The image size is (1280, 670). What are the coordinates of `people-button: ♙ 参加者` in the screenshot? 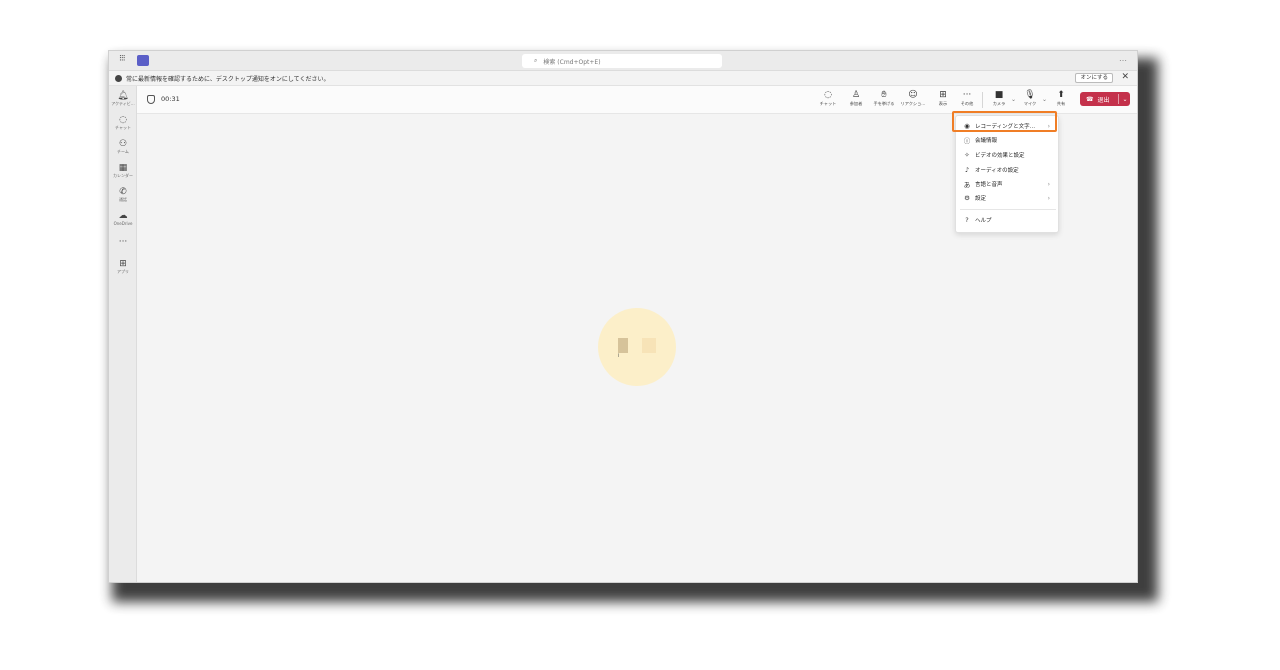 It's located at (856, 98).